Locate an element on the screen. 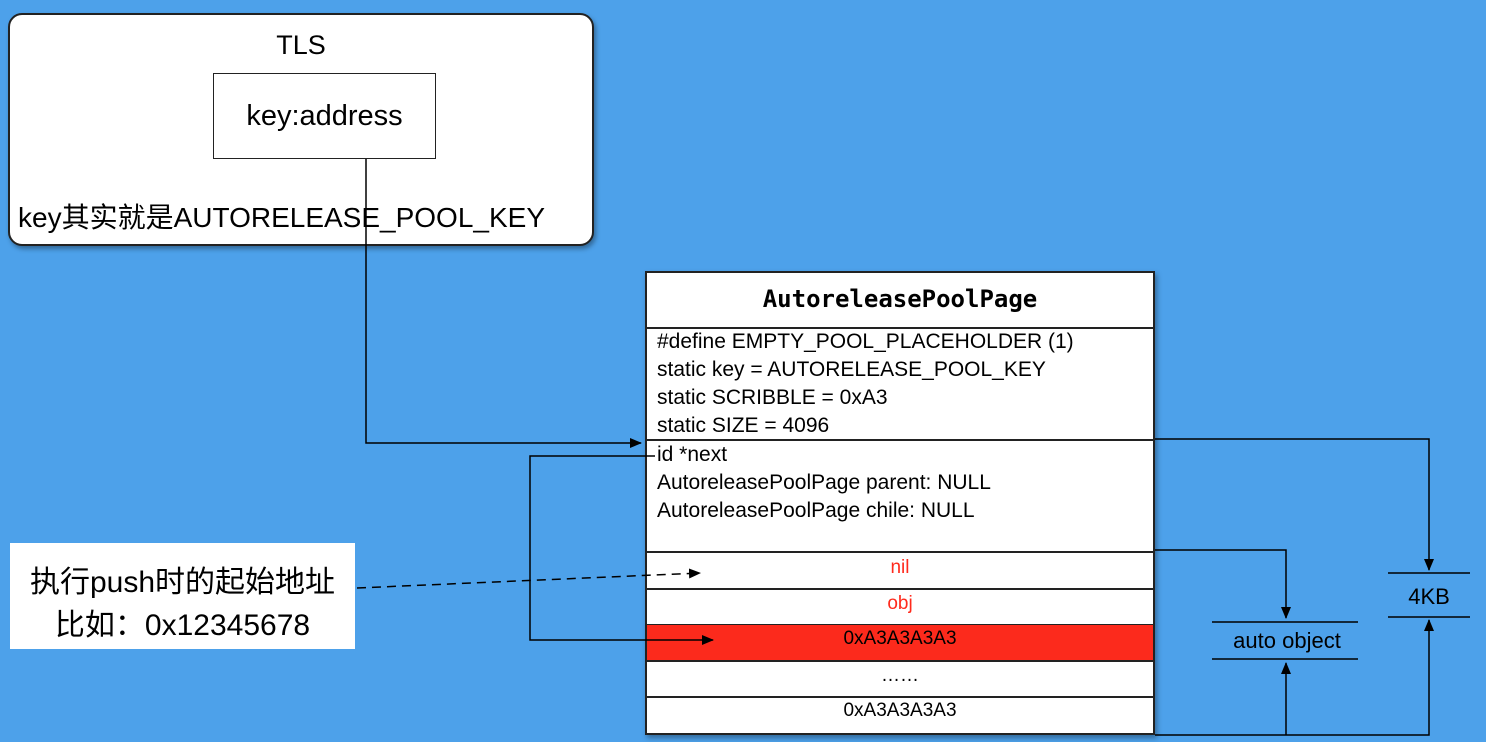  next-pointer-arrow is located at coordinates (621, 550).